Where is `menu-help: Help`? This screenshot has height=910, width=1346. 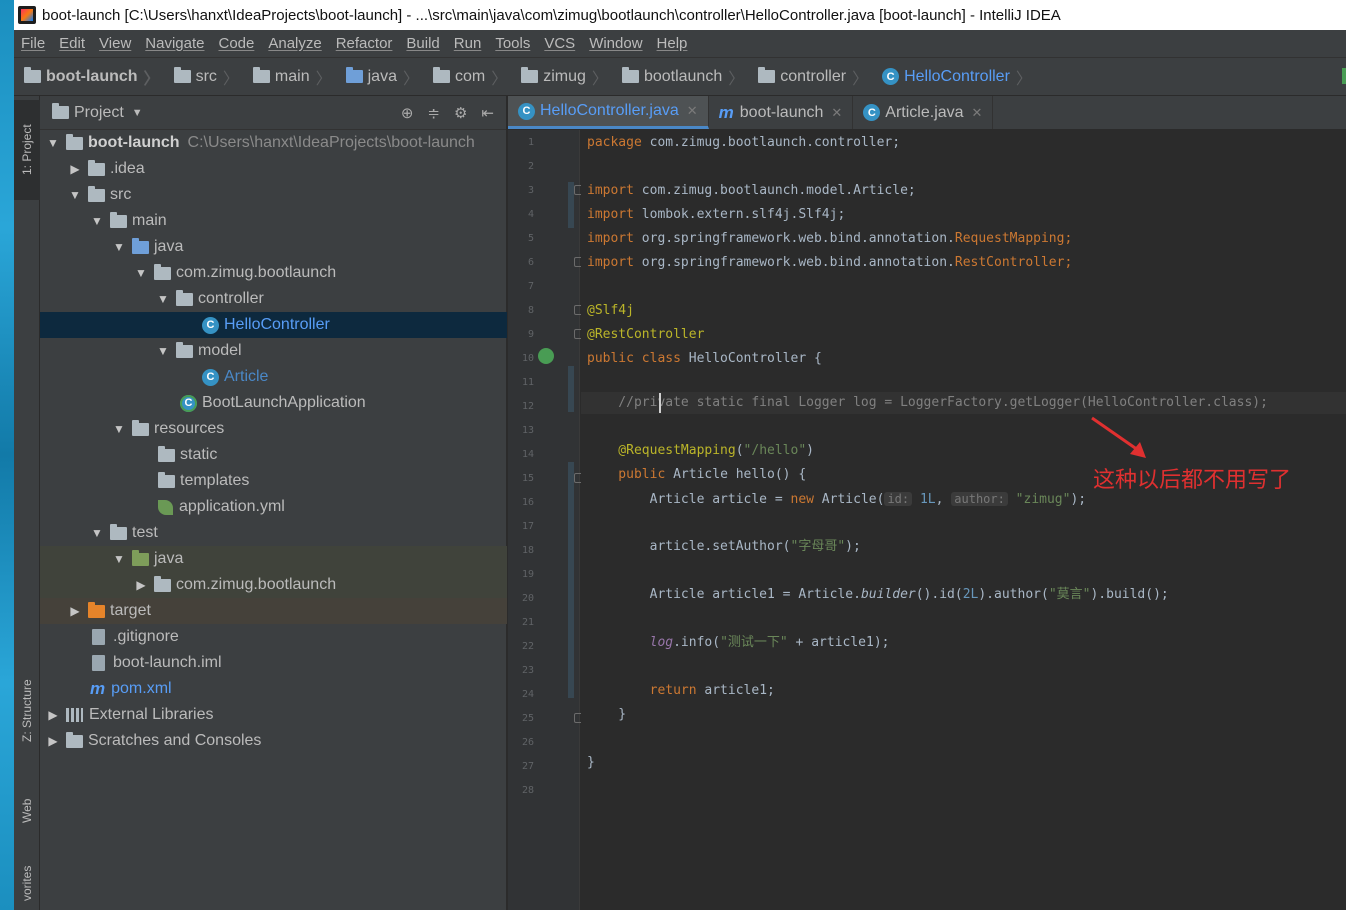
menu-help: Help is located at coordinates (672, 43).